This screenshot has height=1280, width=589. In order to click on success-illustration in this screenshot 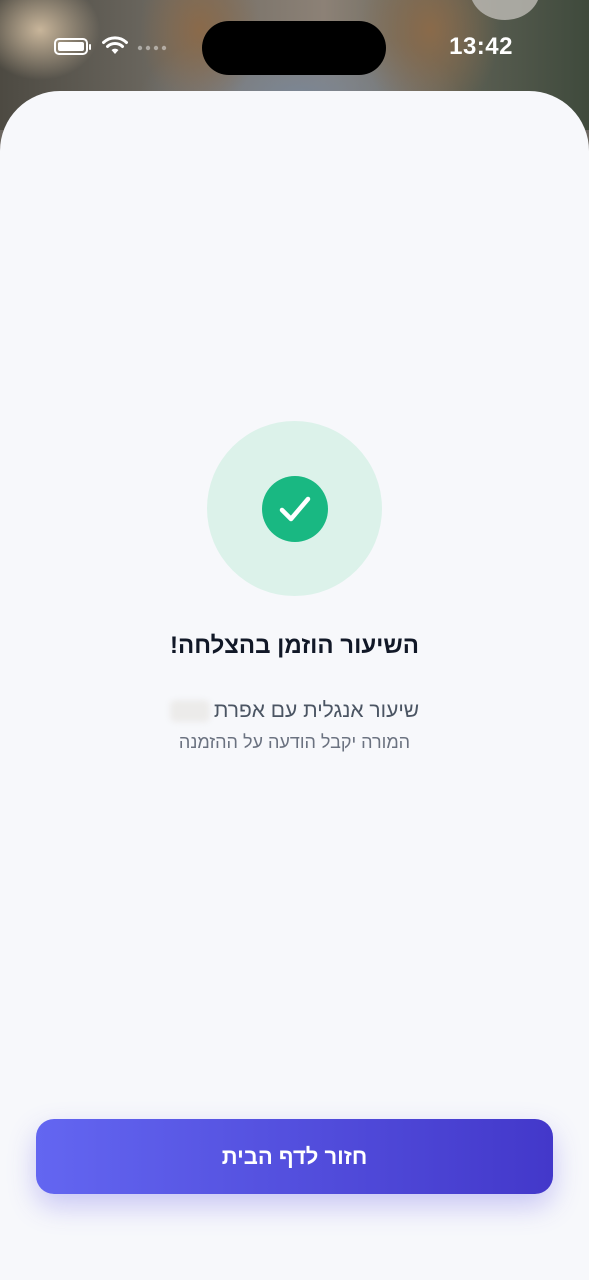, I will do `click(294, 508)`.